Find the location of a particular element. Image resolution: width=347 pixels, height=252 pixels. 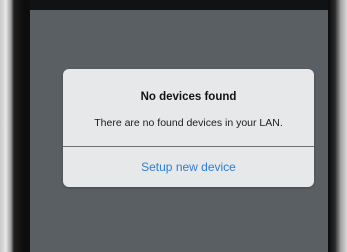

dialog-message: There are no found devices in your LAN. is located at coordinates (188, 123).